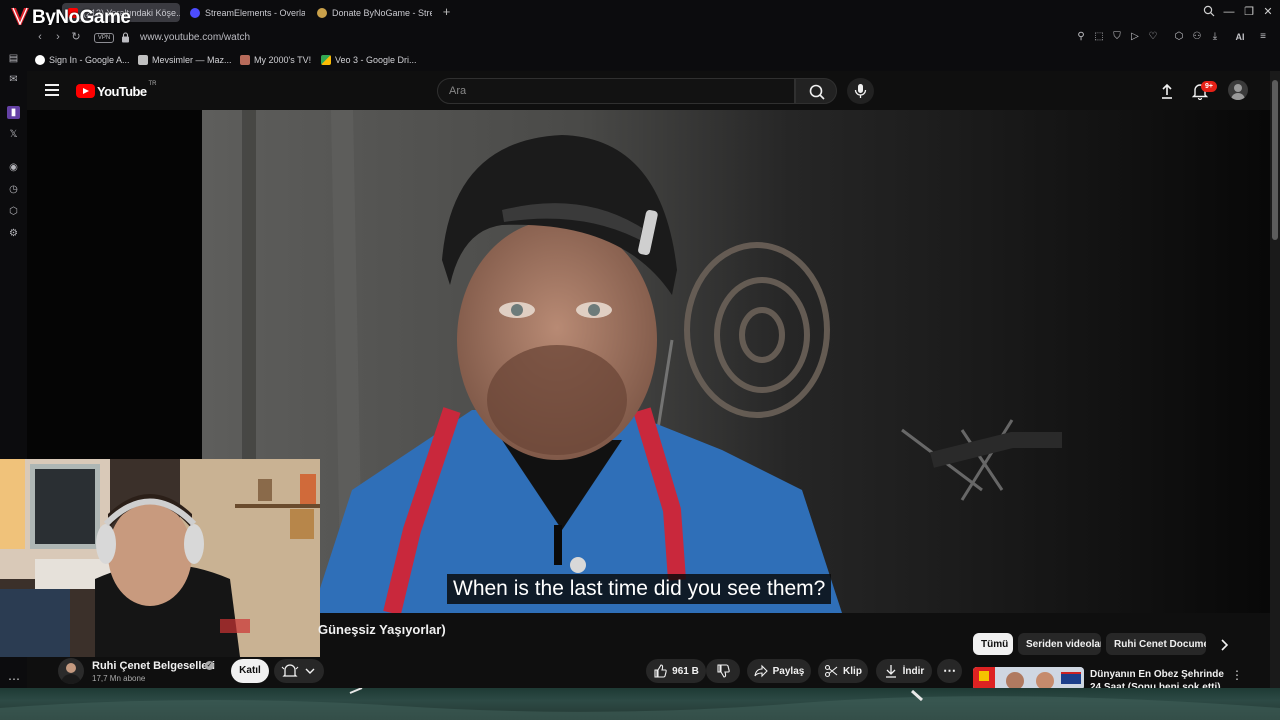 The height and width of the screenshot is (720, 1280). I want to click on twitch-icon: ▮, so click(13, 112).